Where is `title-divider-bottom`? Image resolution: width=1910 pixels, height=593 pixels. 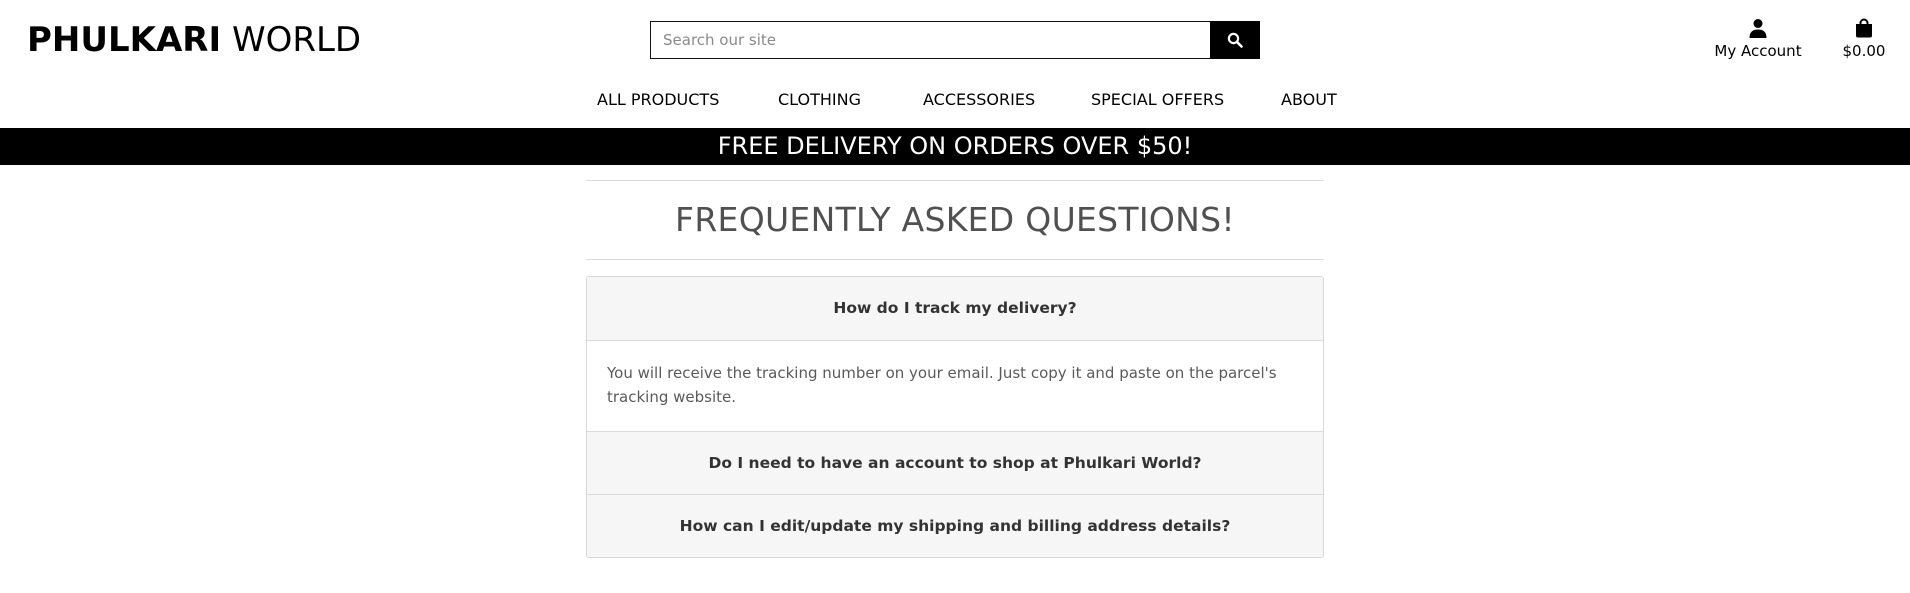 title-divider-bottom is located at coordinates (955, 259).